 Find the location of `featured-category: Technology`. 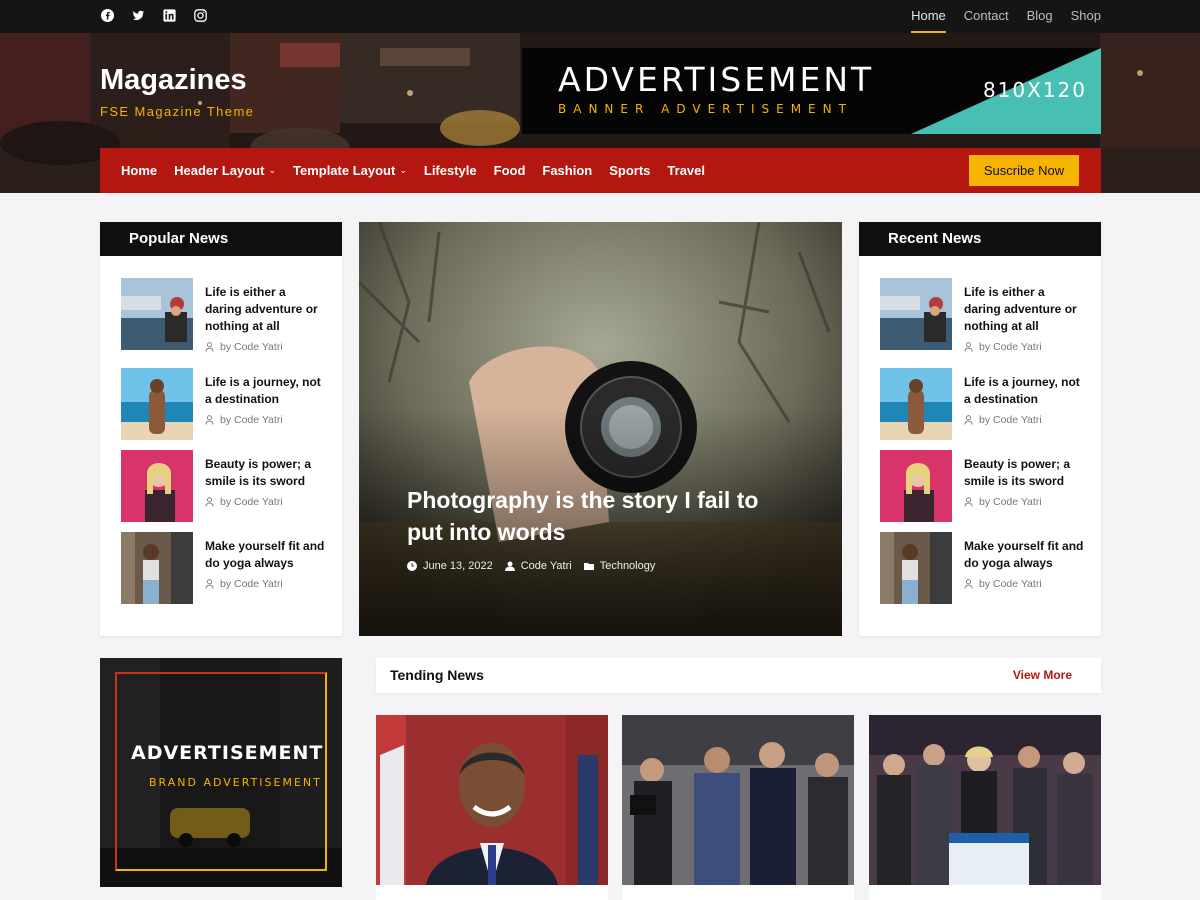

featured-category: Technology is located at coordinates (619, 566).